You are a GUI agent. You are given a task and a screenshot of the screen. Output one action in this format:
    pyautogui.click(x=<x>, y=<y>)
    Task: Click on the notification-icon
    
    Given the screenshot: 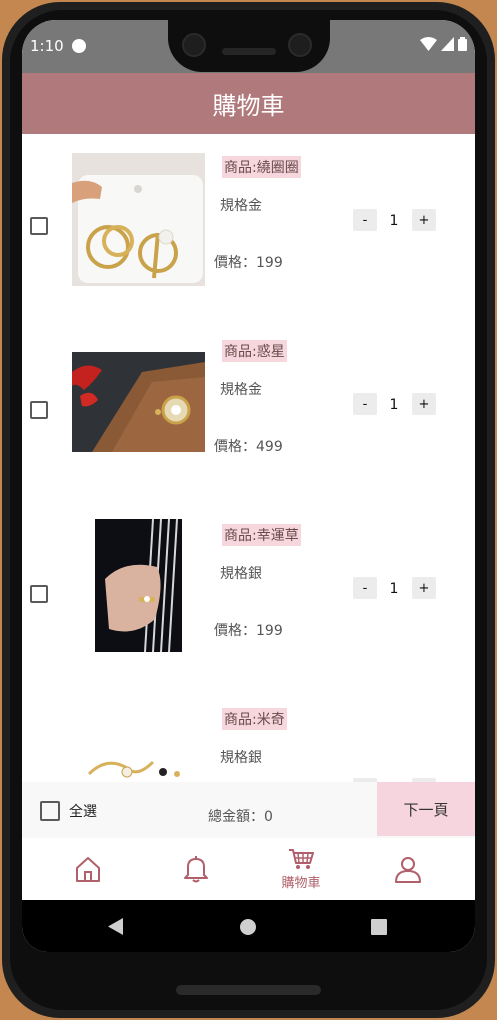 What is the action you would take?
    pyautogui.click(x=79, y=46)
    